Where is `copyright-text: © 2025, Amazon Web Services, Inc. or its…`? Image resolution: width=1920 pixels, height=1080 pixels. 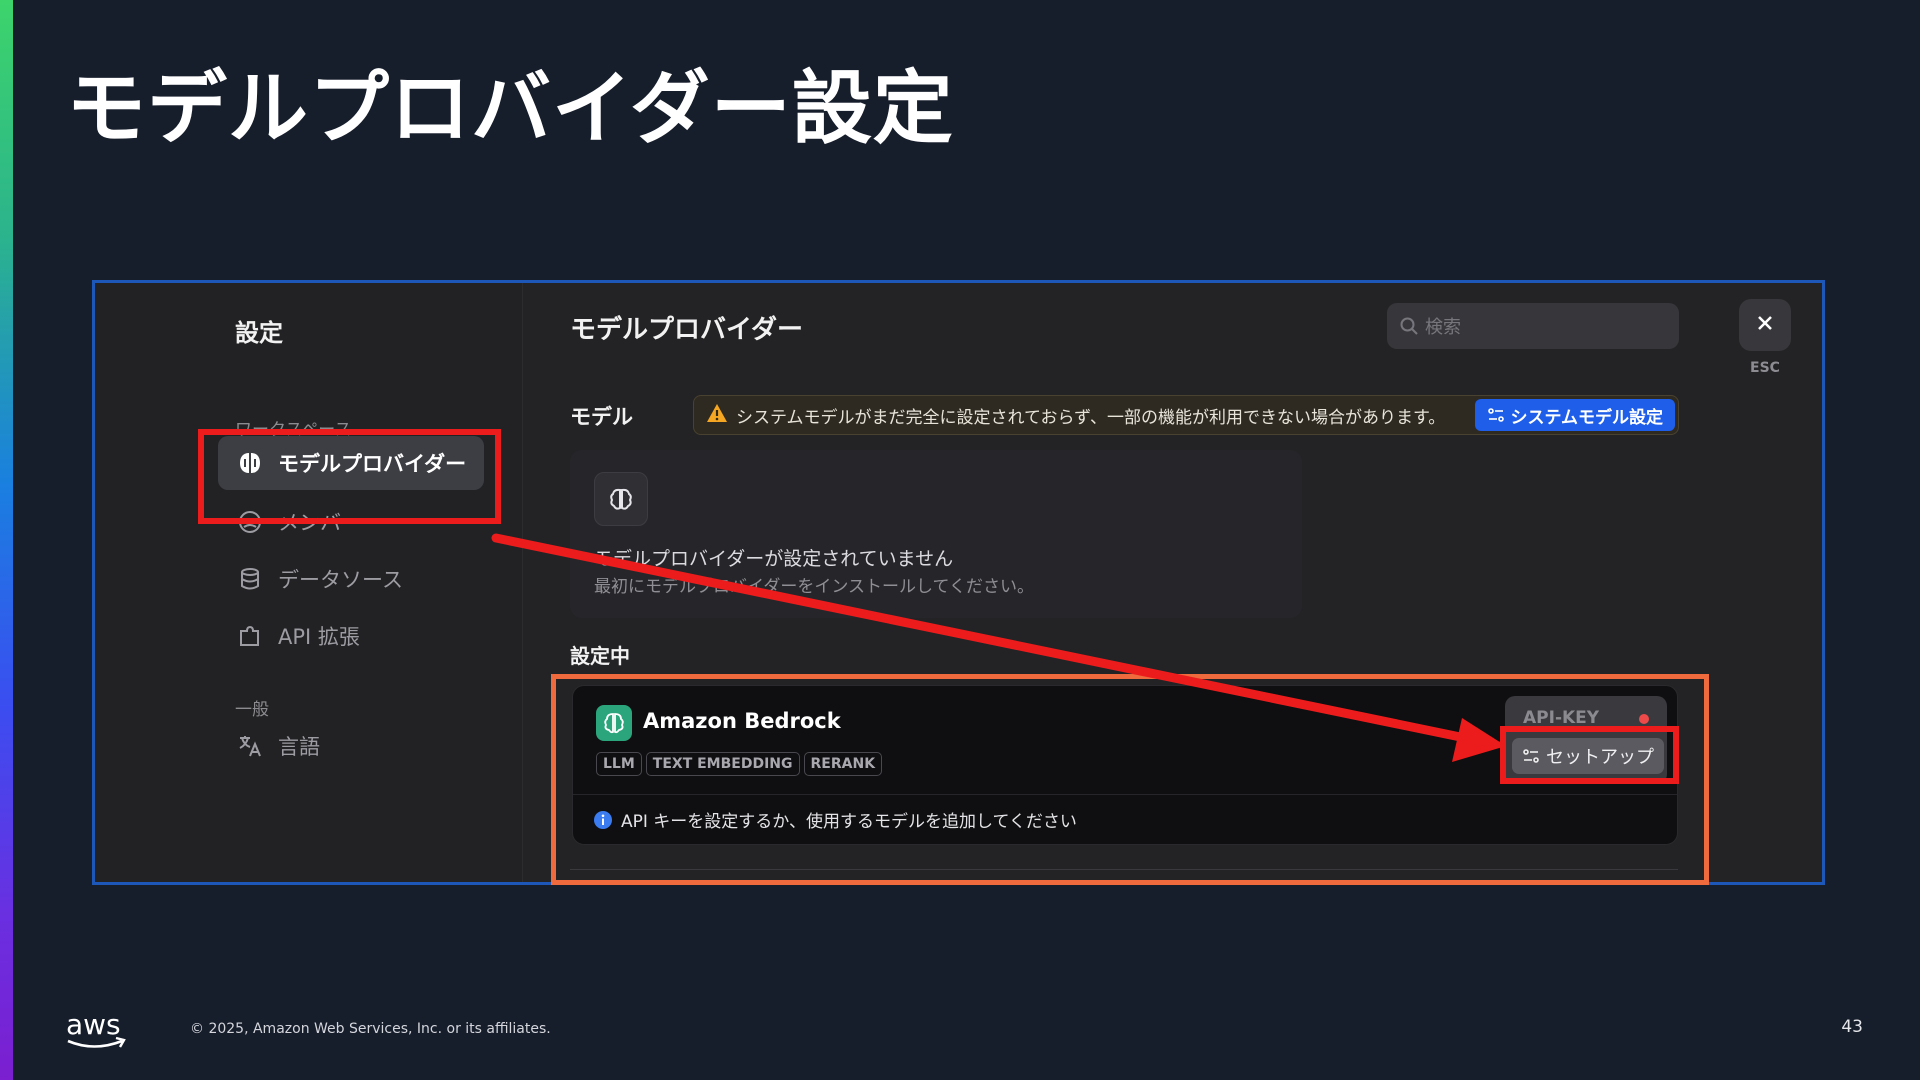
copyright-text: © 2025, Amazon Web Services, Inc. or its… is located at coordinates (370, 1029).